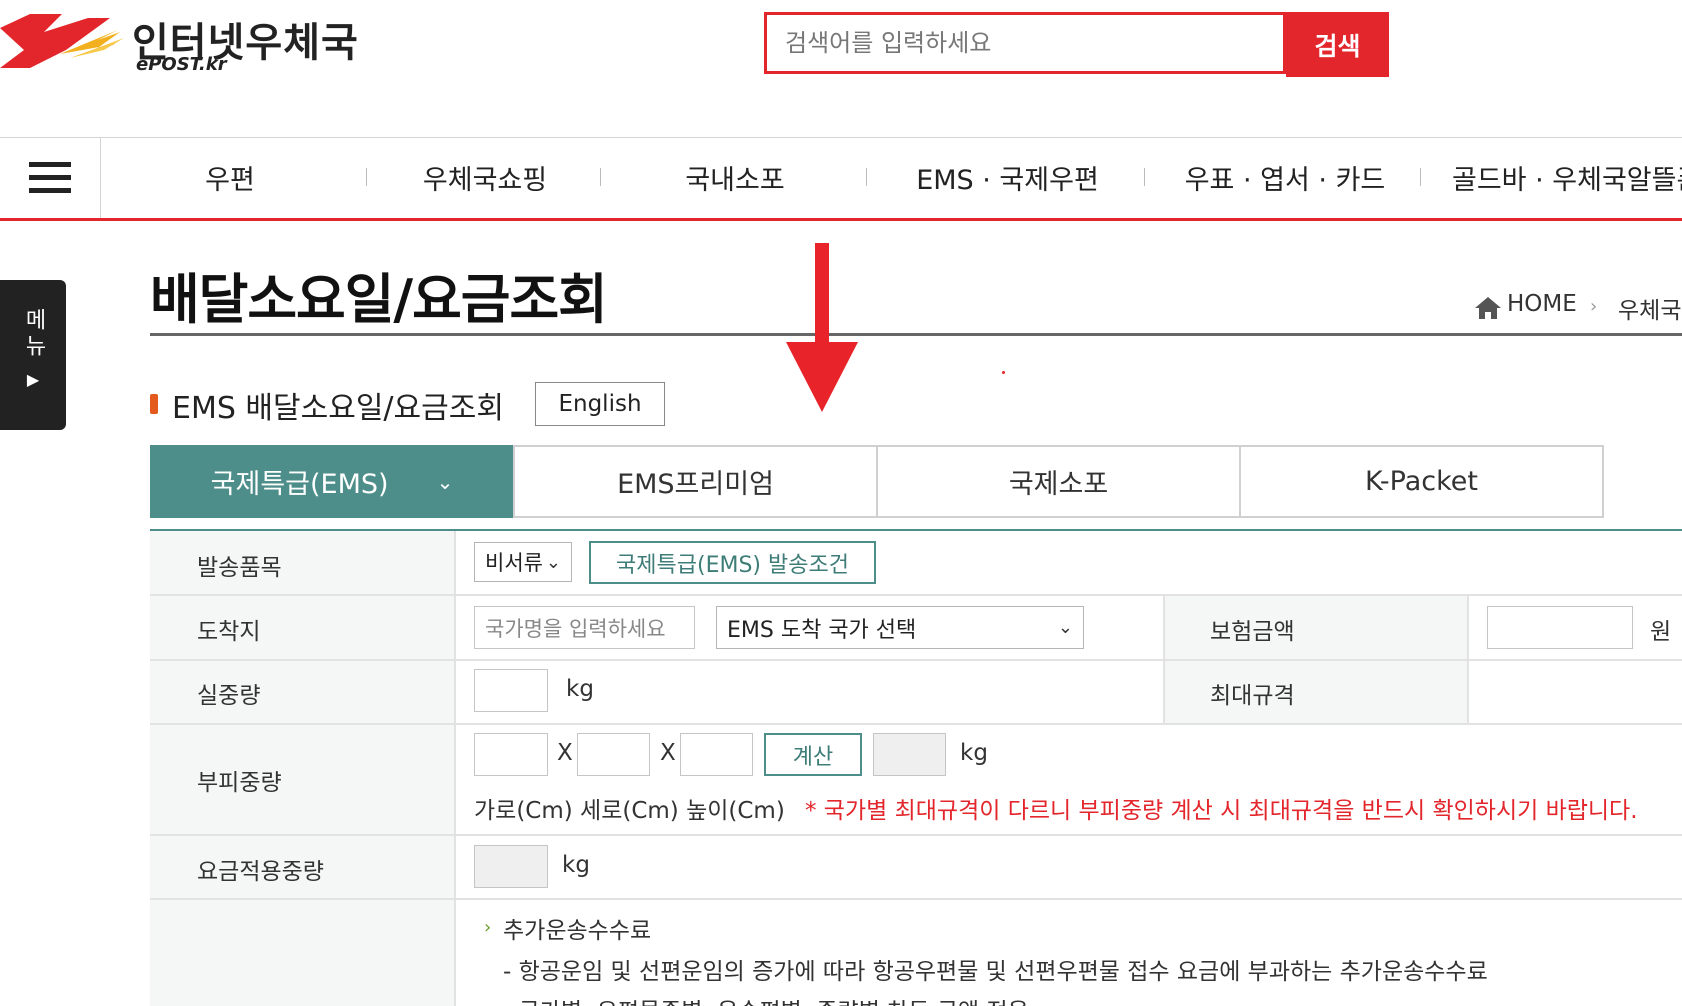 Image resolution: width=1682 pixels, height=1006 pixels. I want to click on nav-item-stamps: 우표 · 엽서 · 카드, so click(1285, 177).